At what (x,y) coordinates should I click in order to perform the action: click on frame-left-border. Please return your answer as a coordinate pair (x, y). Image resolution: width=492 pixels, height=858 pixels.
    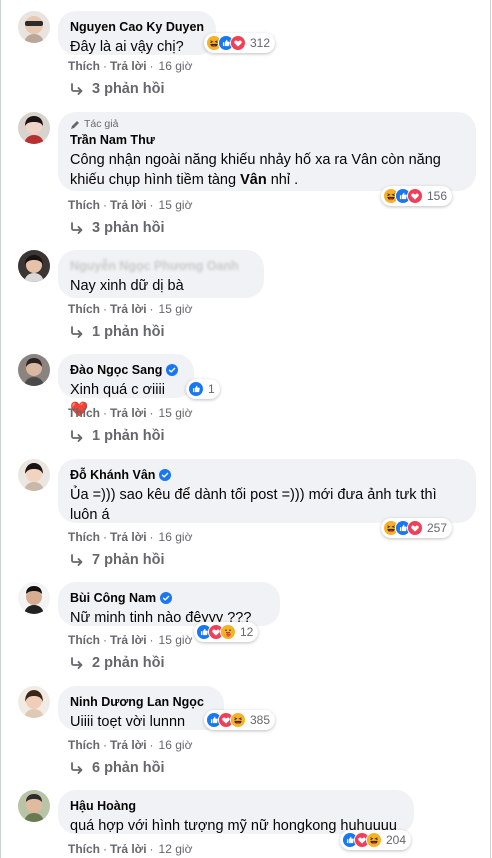
    Looking at the image, I should click on (0, 429).